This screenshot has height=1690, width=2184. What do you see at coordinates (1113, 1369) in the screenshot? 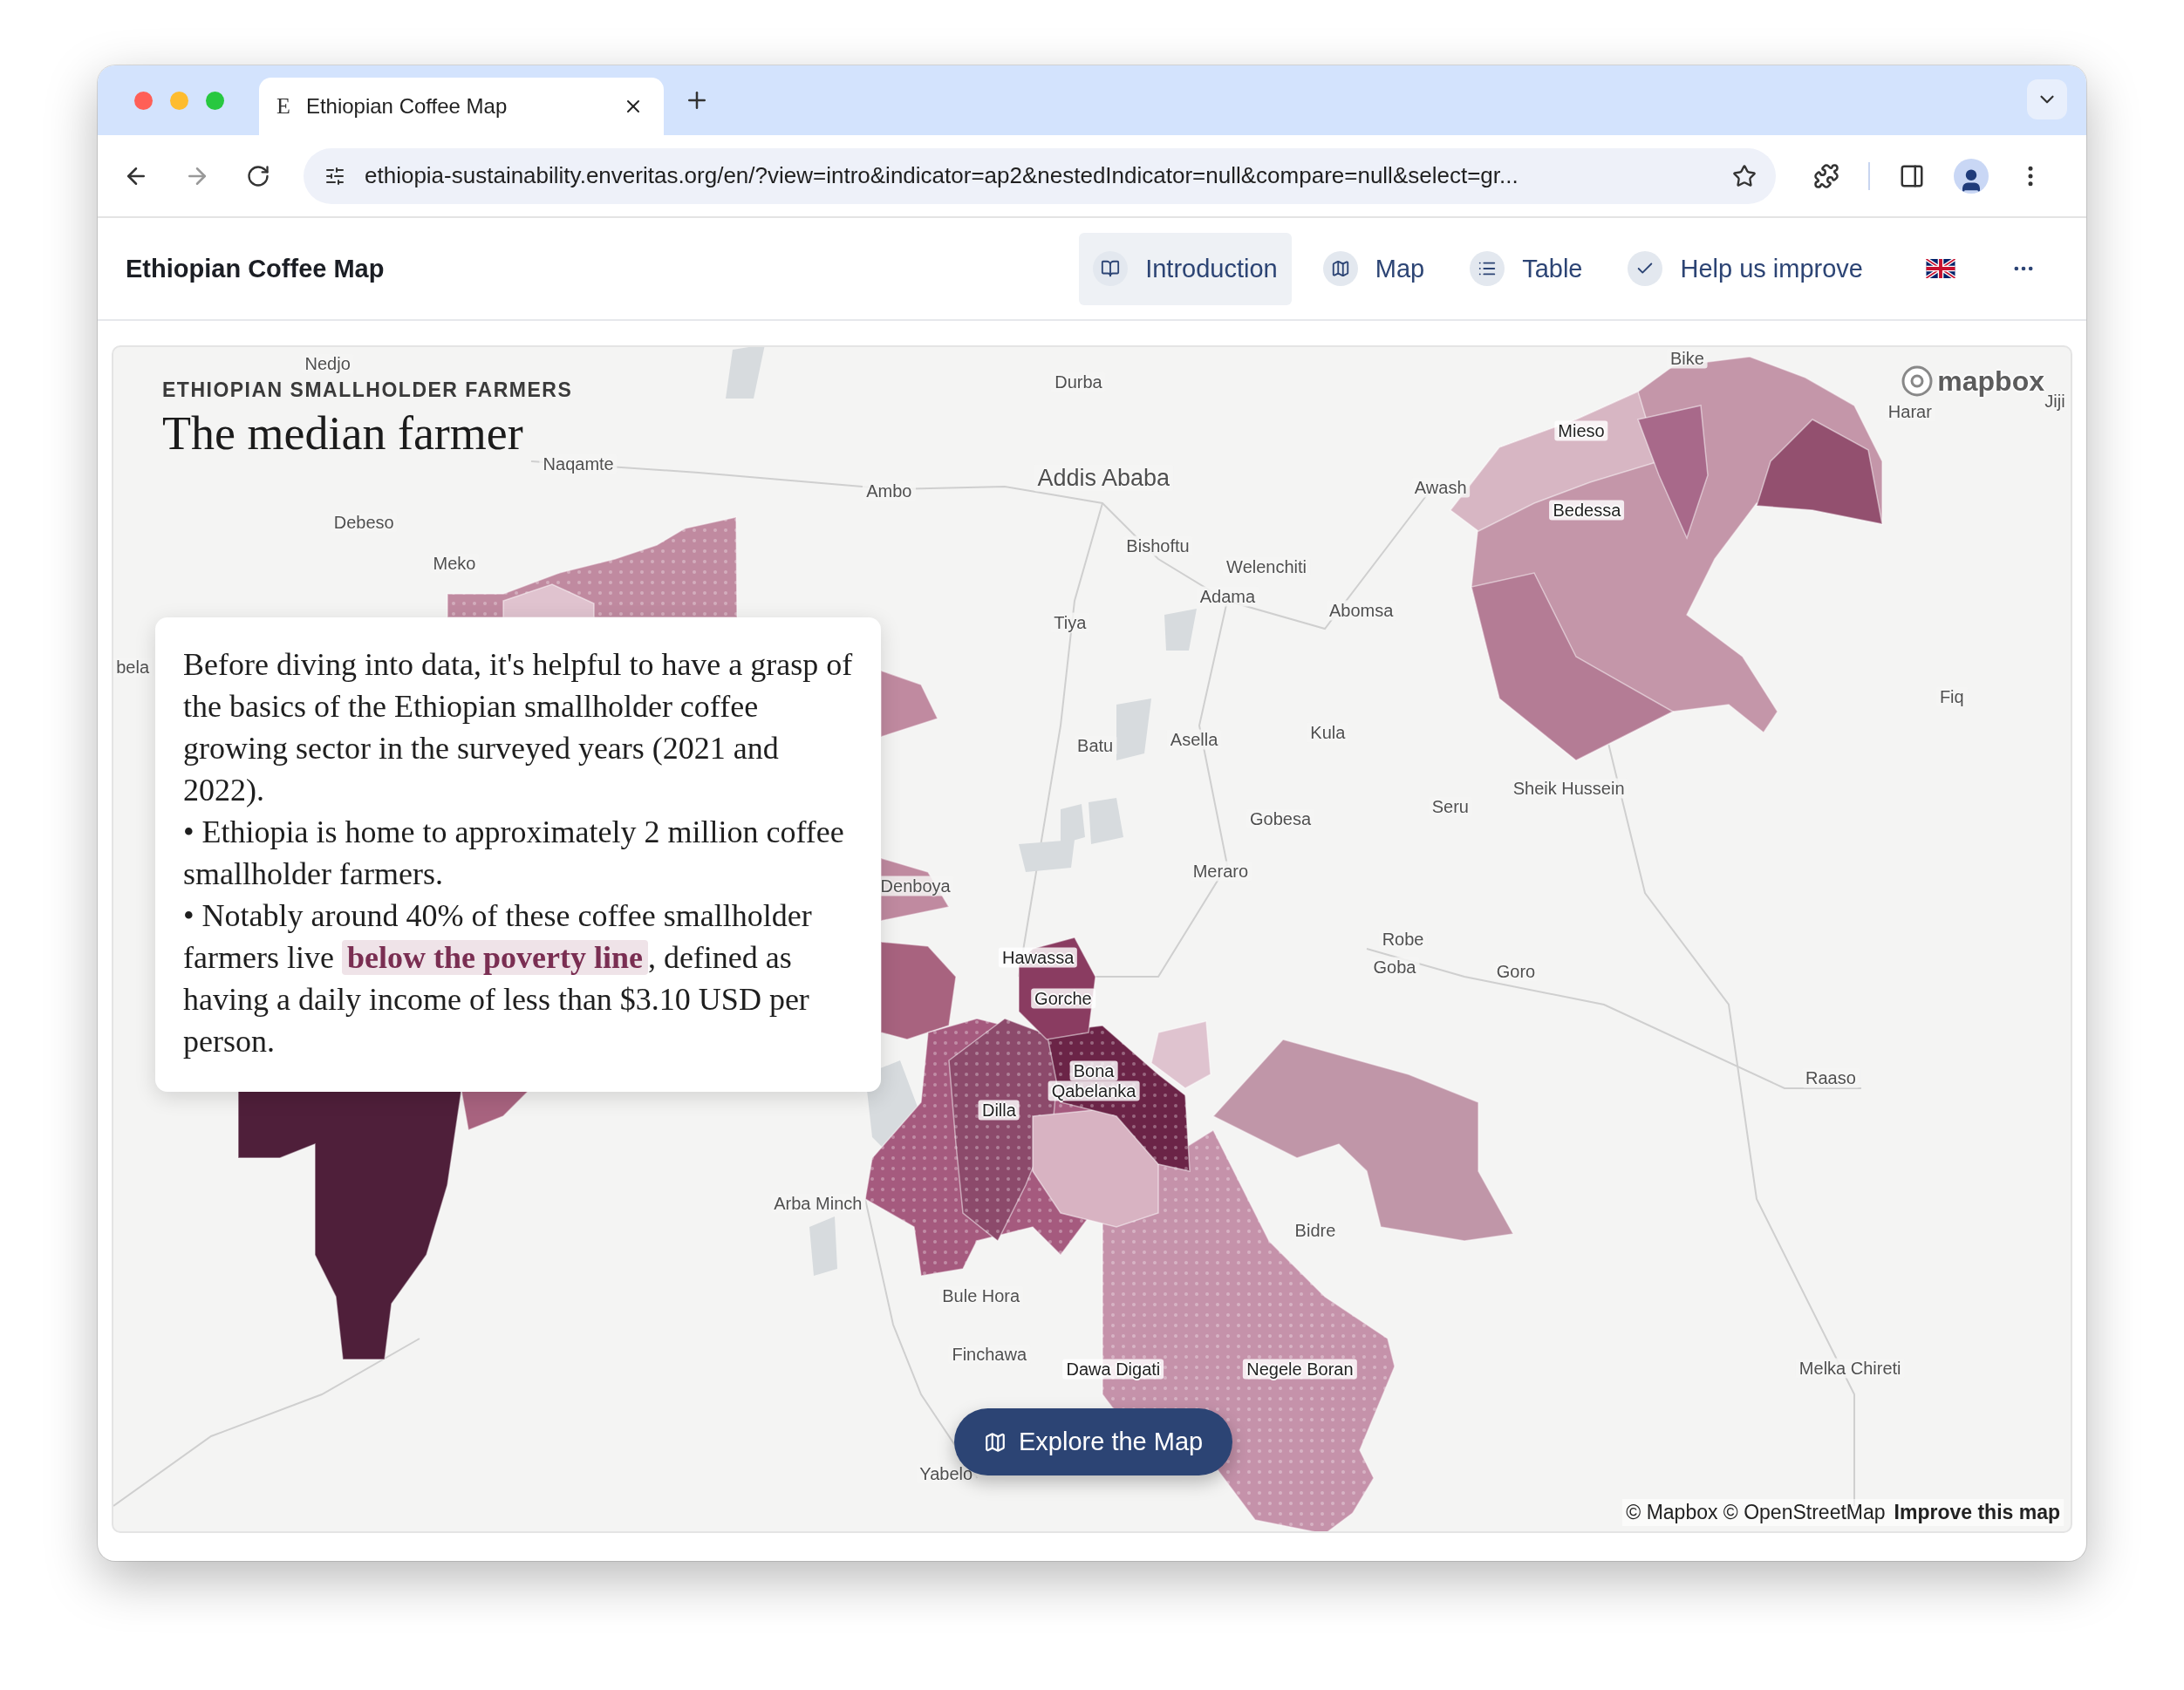
I see `place-label: Dawa Digati` at bounding box center [1113, 1369].